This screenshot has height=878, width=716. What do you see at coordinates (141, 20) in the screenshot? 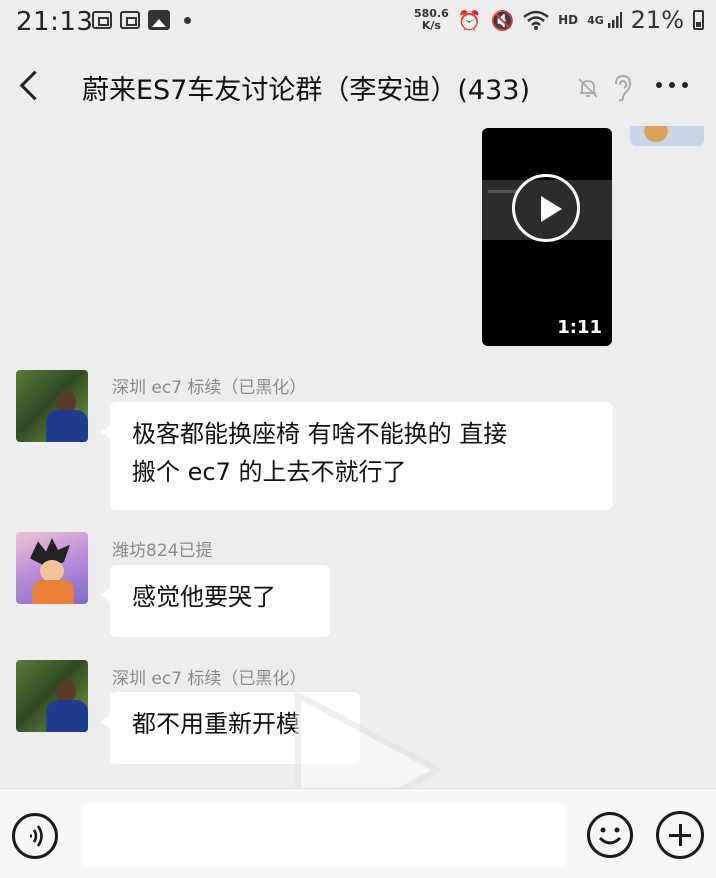
I see `status-notification-icons` at bounding box center [141, 20].